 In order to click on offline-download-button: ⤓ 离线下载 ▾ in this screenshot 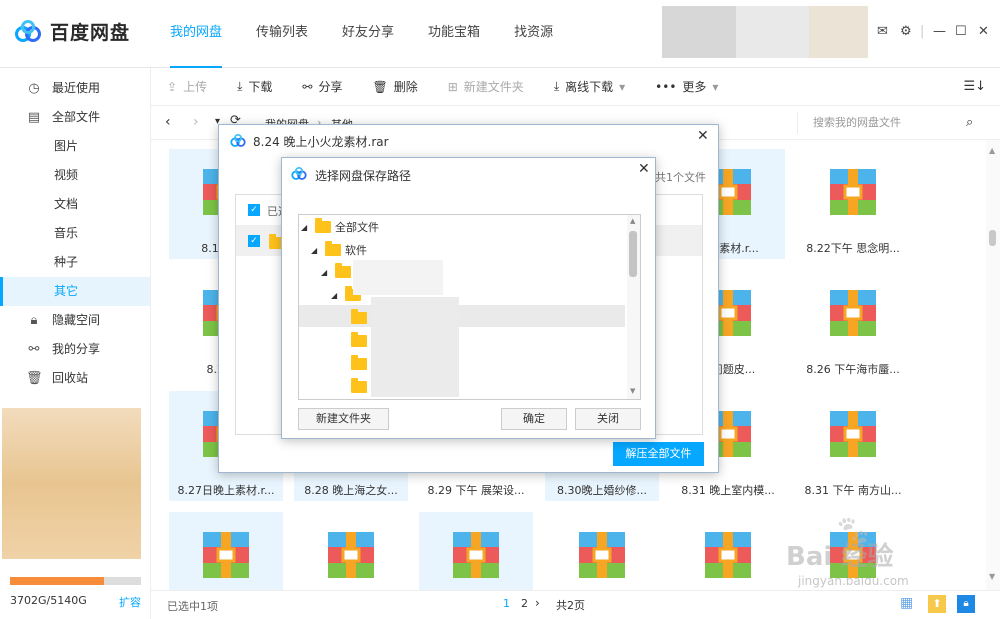, I will do `click(589, 86)`.